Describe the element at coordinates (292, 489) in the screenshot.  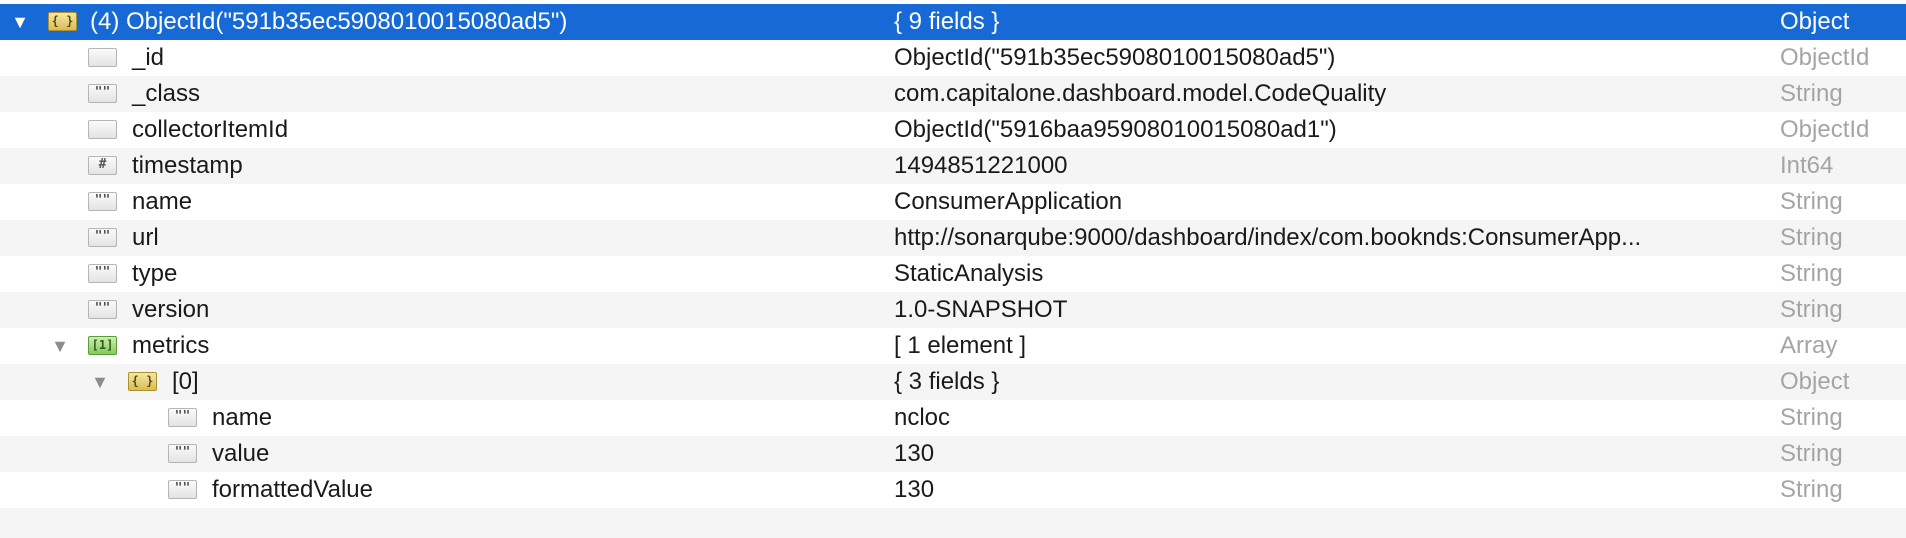
I see `field-key: formattedValue` at that location.